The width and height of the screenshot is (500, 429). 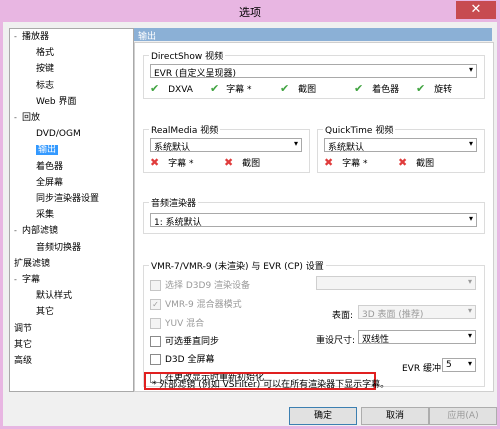 I want to click on feature-label: 旋转, so click(x=443, y=90).